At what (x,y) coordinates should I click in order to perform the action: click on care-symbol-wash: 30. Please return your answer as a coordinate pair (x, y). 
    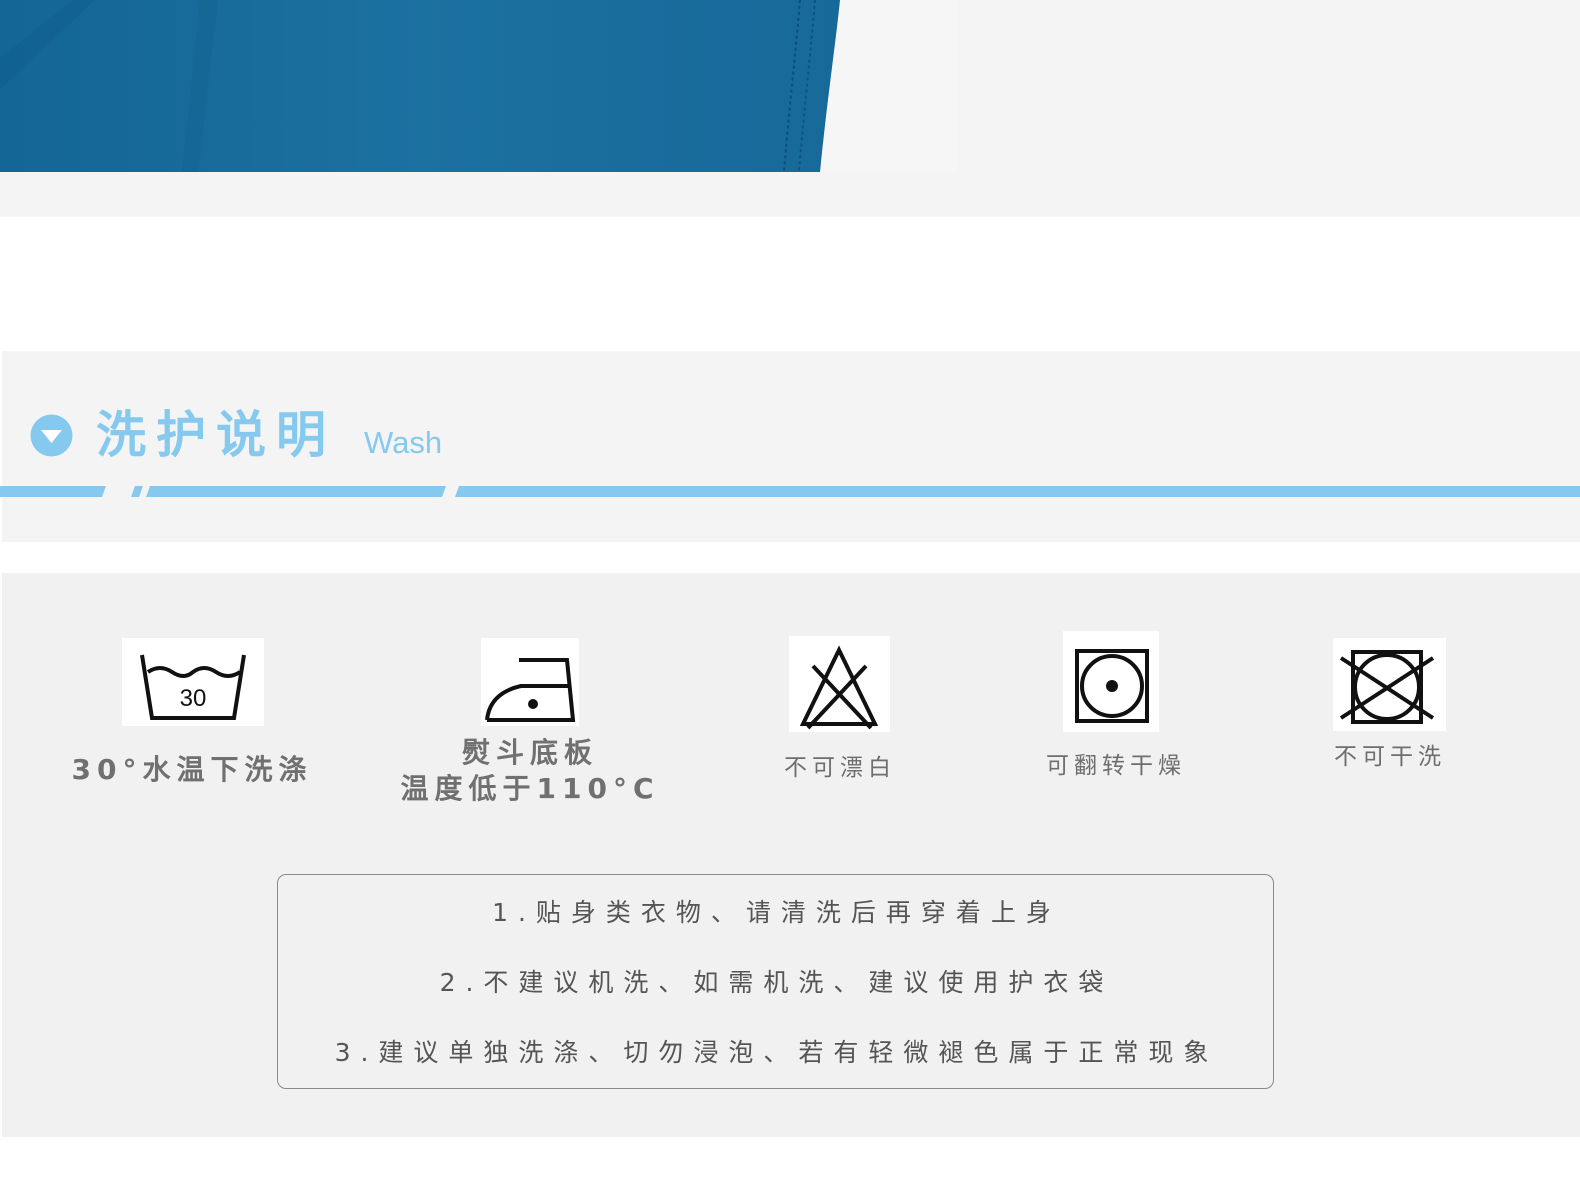
    Looking at the image, I should click on (193, 682).